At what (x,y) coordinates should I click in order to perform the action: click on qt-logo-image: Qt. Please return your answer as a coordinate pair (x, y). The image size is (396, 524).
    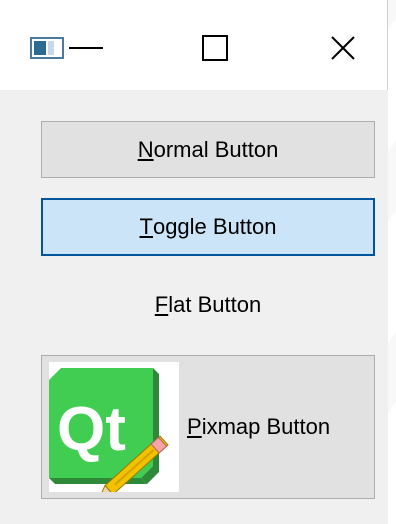
    Looking at the image, I should click on (114, 431).